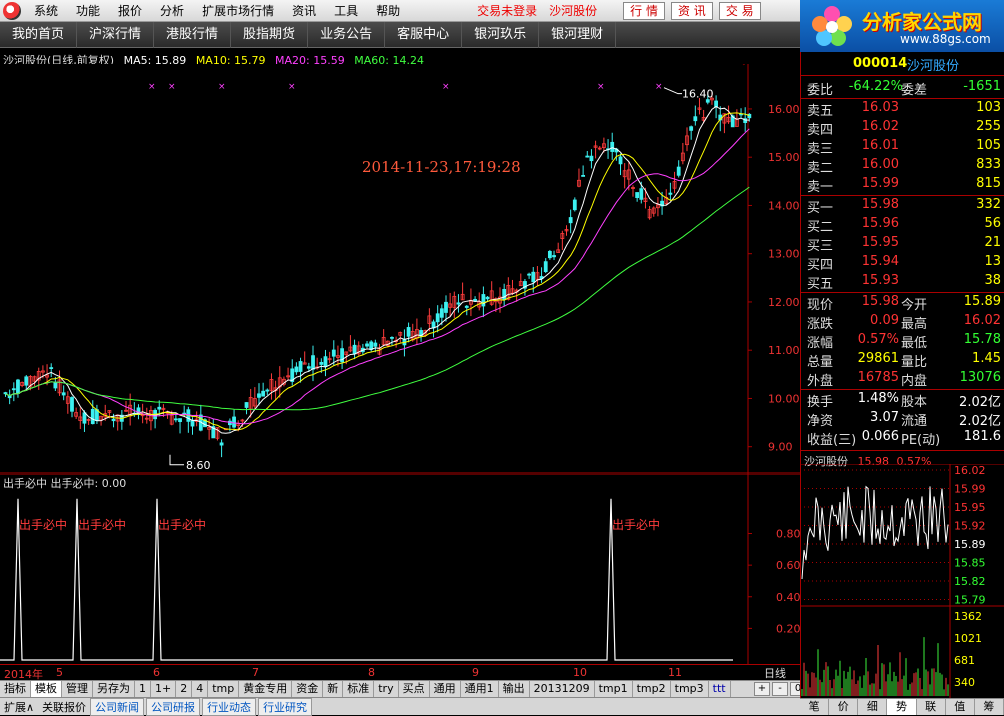 The image size is (1004, 716). Describe the element at coordinates (200, 689) in the screenshot. I see `formula-tab: 4` at that location.